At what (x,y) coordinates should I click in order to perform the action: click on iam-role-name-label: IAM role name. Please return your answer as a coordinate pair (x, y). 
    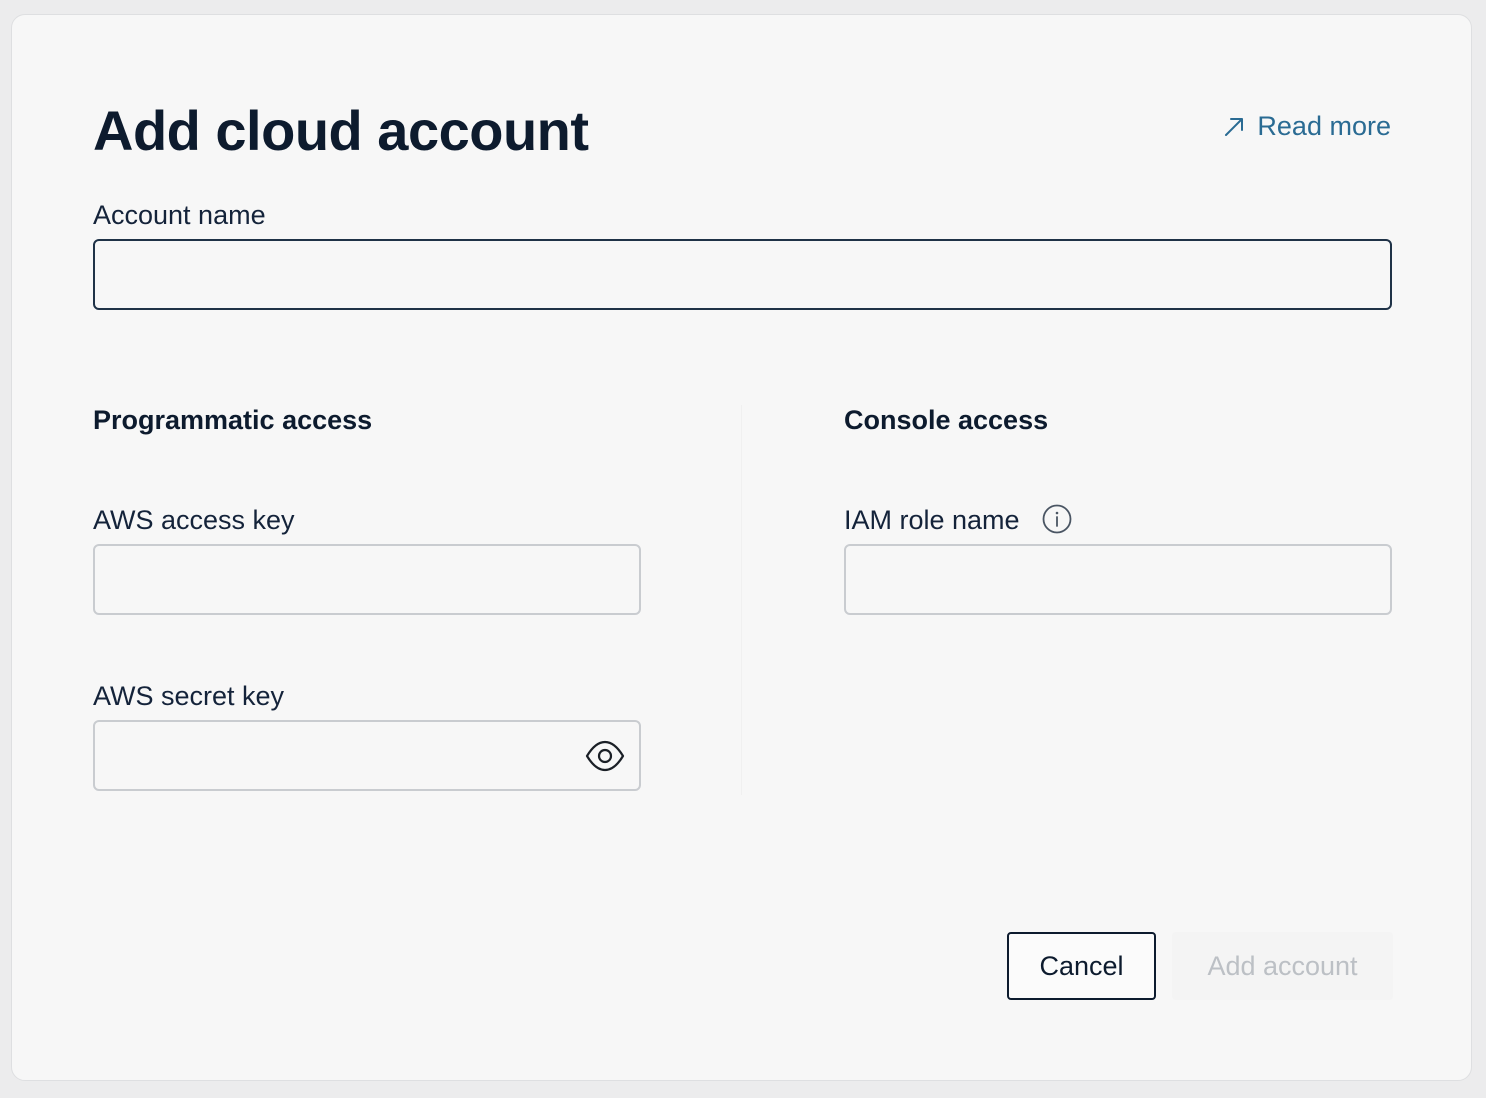
    Looking at the image, I should click on (932, 520).